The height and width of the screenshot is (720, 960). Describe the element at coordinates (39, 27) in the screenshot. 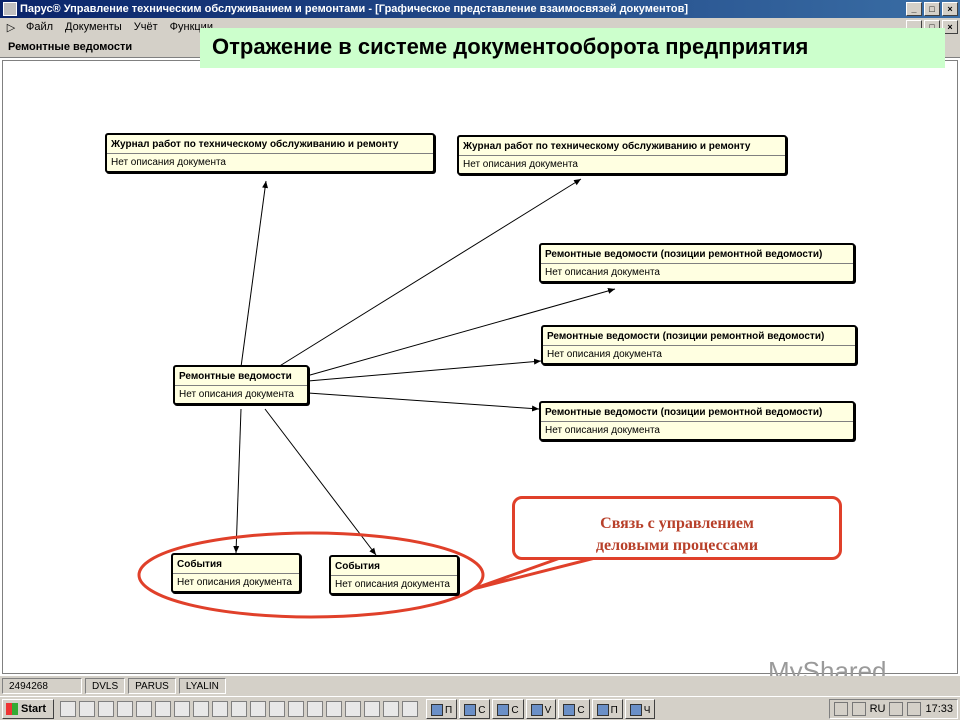

I see `menu-file: Файл` at that location.